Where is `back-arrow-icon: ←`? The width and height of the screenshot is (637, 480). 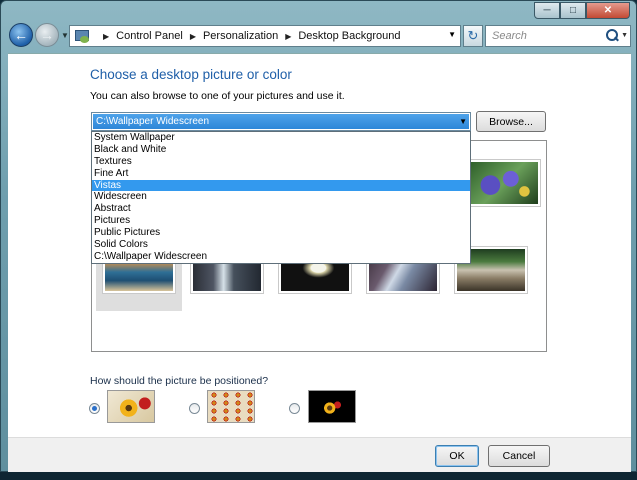
back-arrow-icon: ← is located at coordinates (21, 35).